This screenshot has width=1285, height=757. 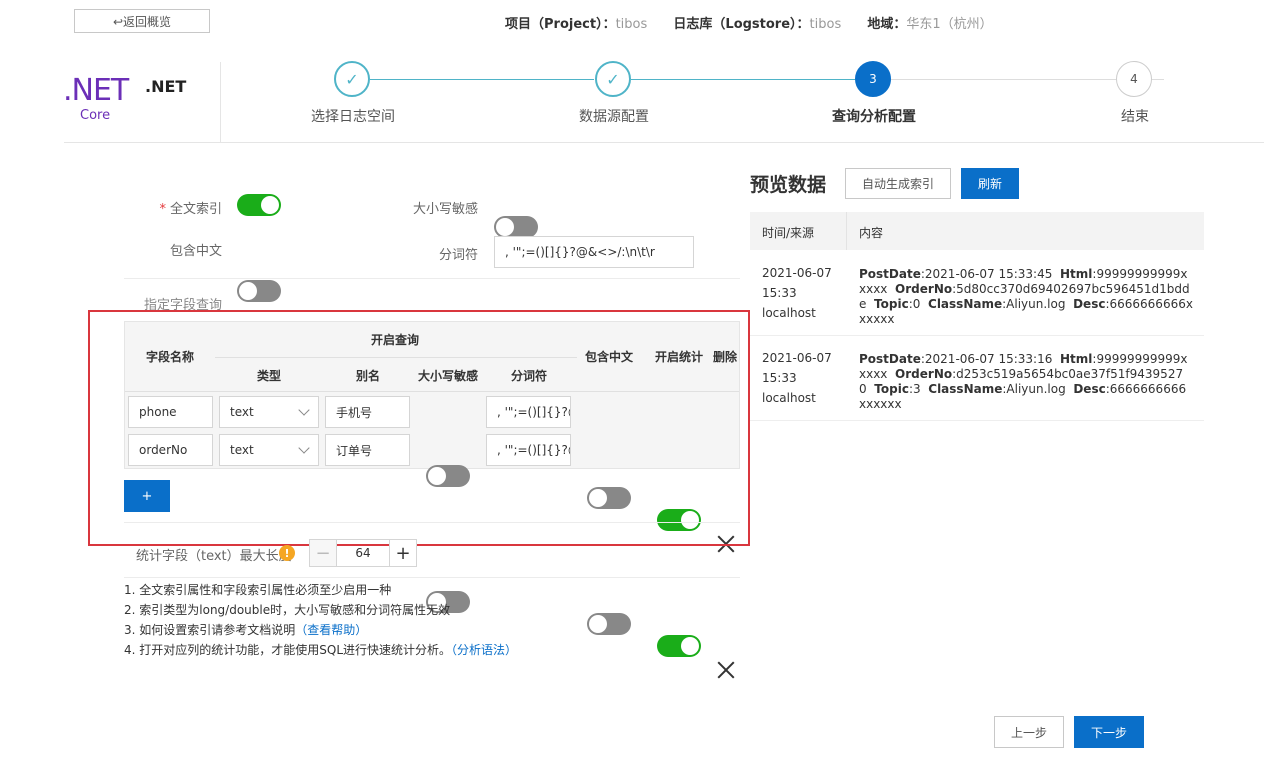 What do you see at coordinates (874, 117) in the screenshot?
I see `step-3-label: 查询分析配置` at bounding box center [874, 117].